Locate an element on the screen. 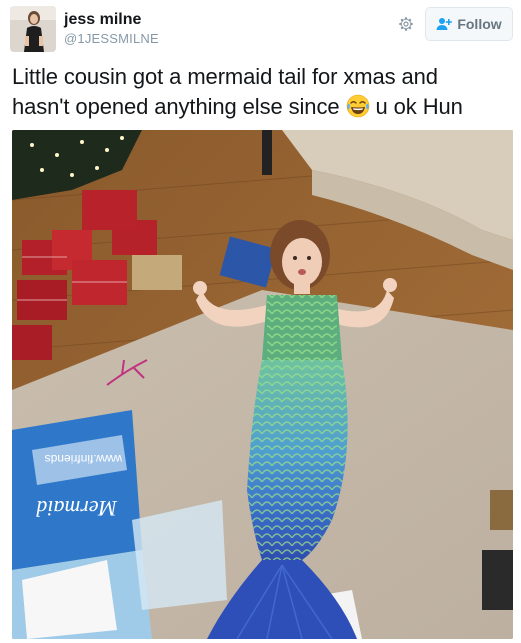 This screenshot has height=643, width=521. user-handle: @1JESSMILNE is located at coordinates (111, 39).